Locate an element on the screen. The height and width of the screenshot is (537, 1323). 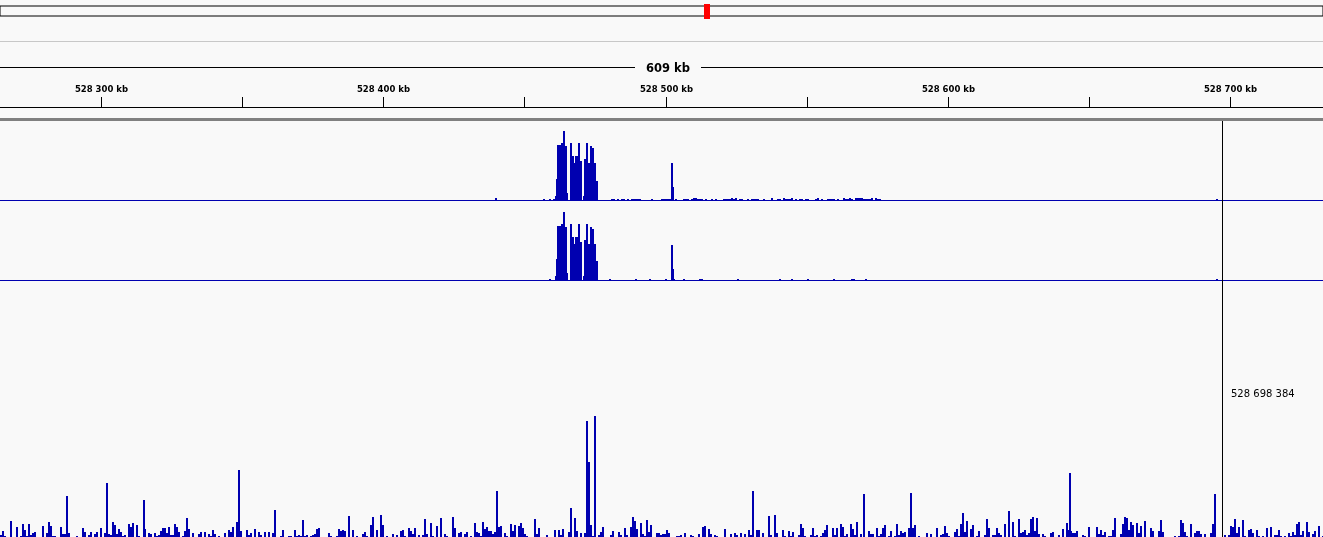
tick-label: 528 600 kb is located at coordinates (948, 89).